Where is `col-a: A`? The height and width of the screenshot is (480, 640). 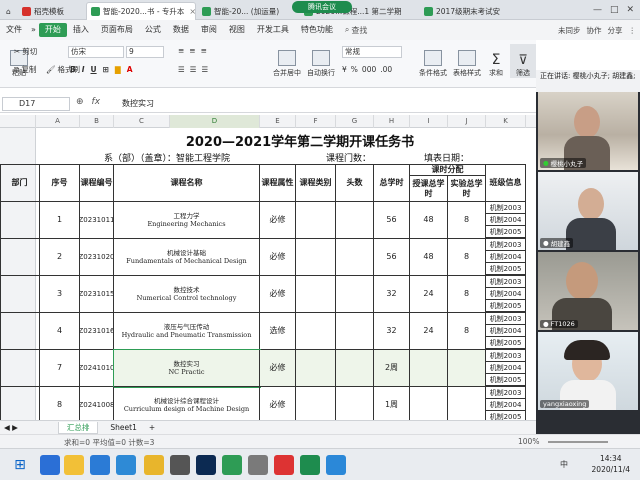 col-a: A is located at coordinates (58, 121).